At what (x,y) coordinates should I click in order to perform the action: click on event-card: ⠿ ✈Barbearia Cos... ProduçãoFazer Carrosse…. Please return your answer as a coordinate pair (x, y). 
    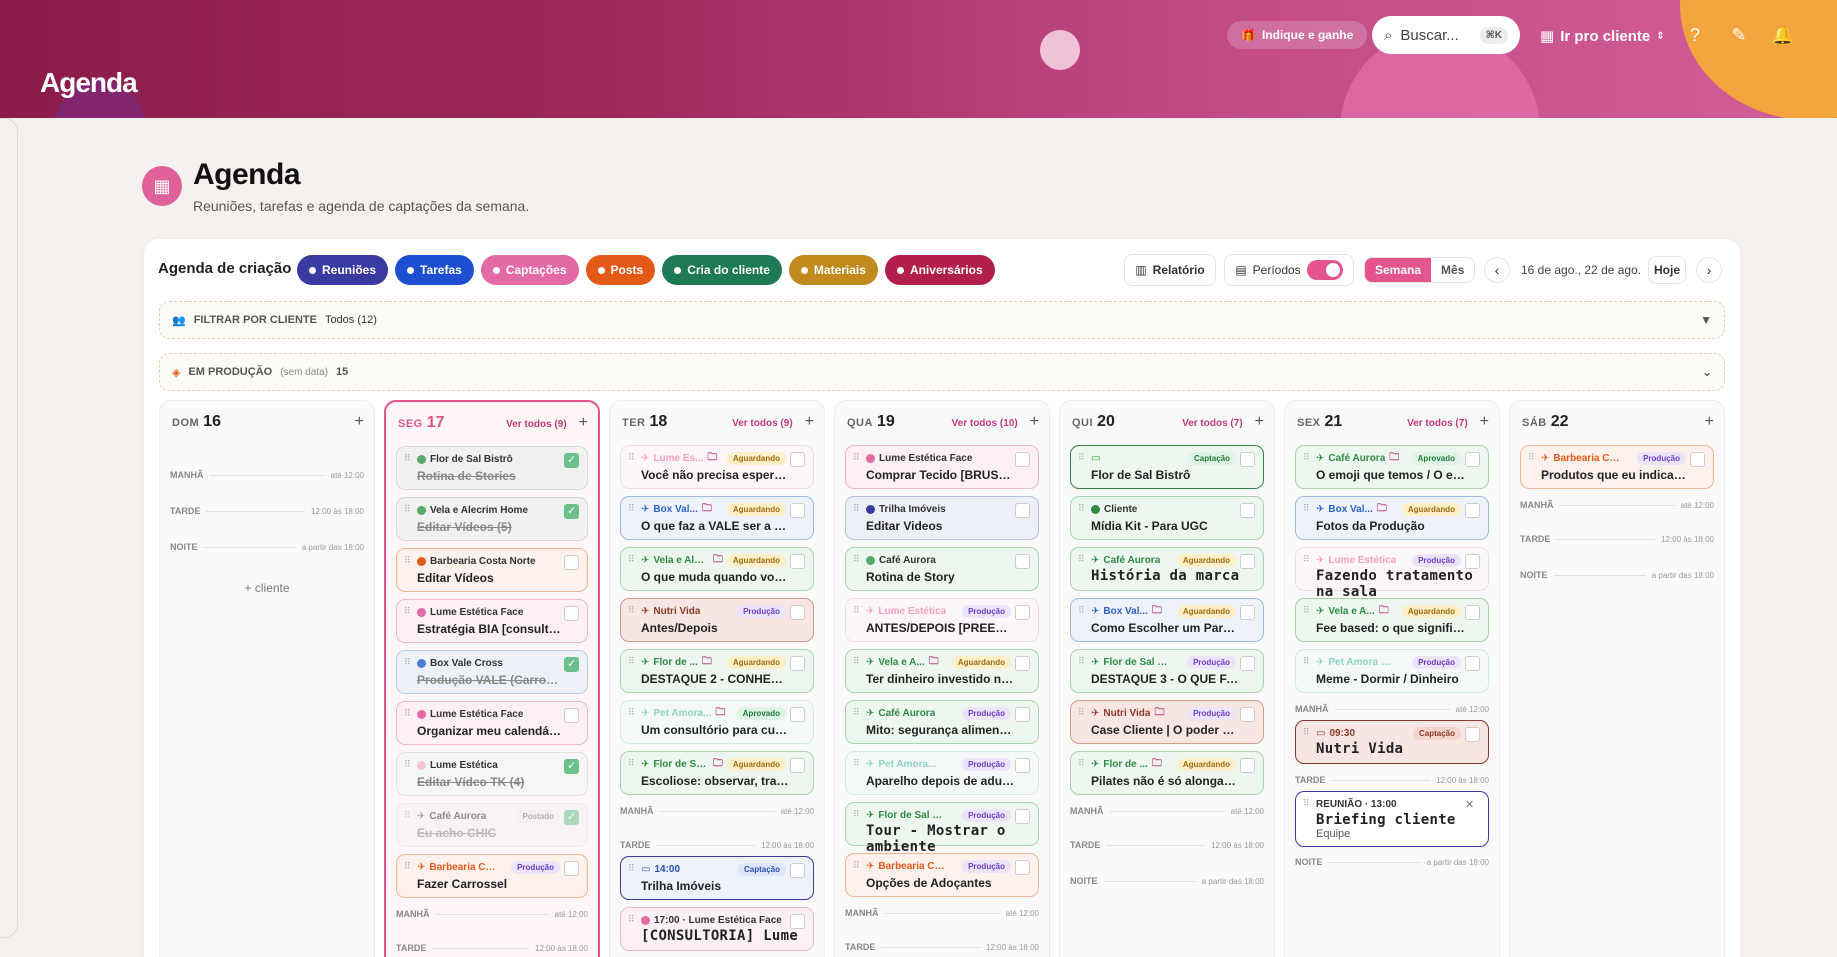
    Looking at the image, I should click on (492, 876).